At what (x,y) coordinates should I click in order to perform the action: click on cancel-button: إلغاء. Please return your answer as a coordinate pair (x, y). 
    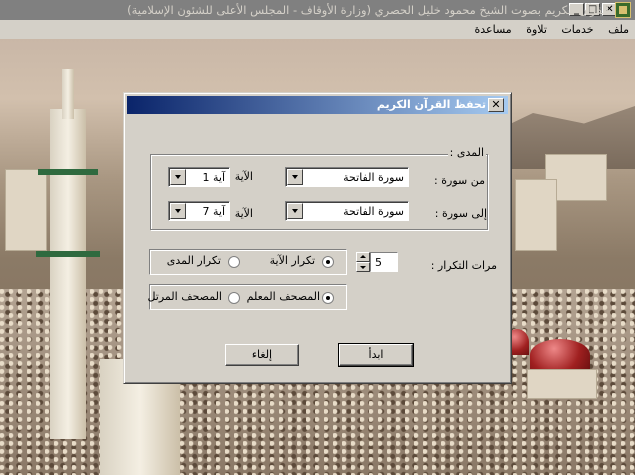
    Looking at the image, I should click on (262, 355).